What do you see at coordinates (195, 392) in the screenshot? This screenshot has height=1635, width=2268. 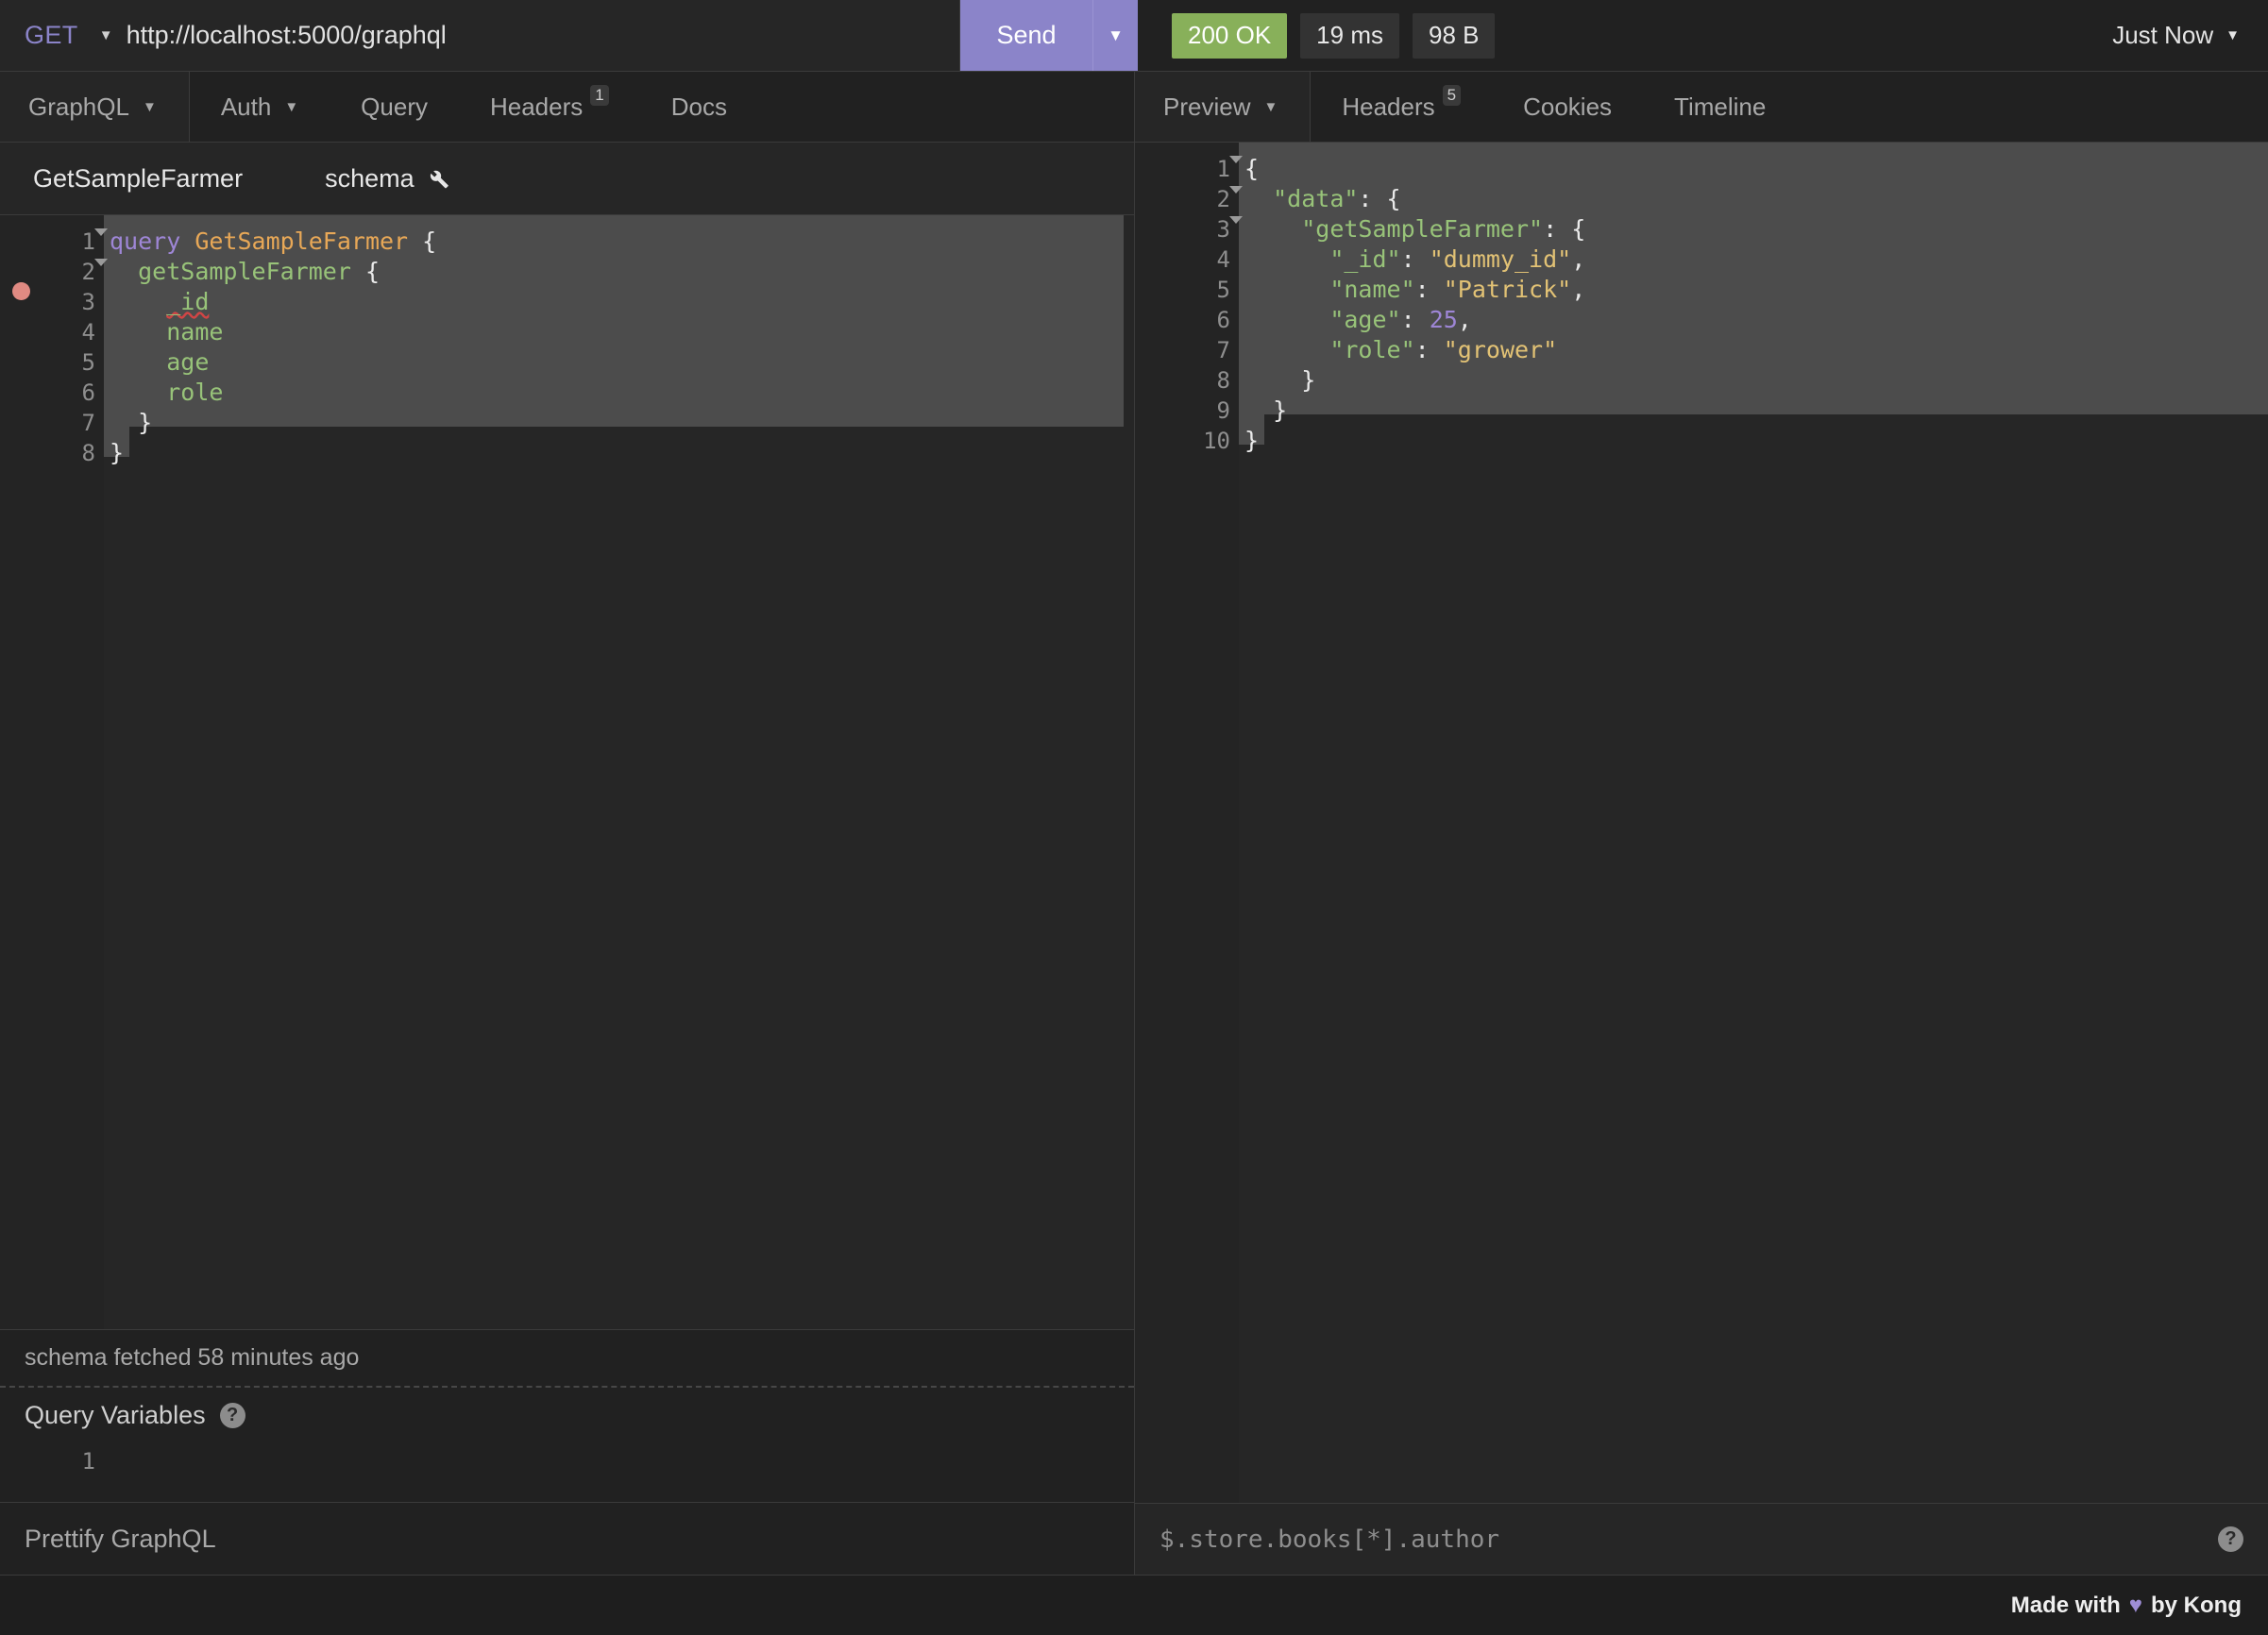 I see `token: role` at bounding box center [195, 392].